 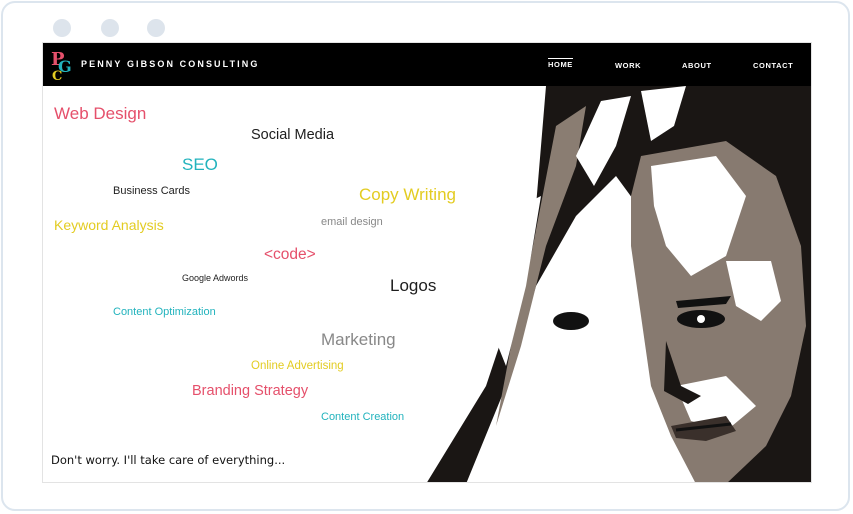 I want to click on service-content-optimization: Content Optimization, so click(x=164, y=312).